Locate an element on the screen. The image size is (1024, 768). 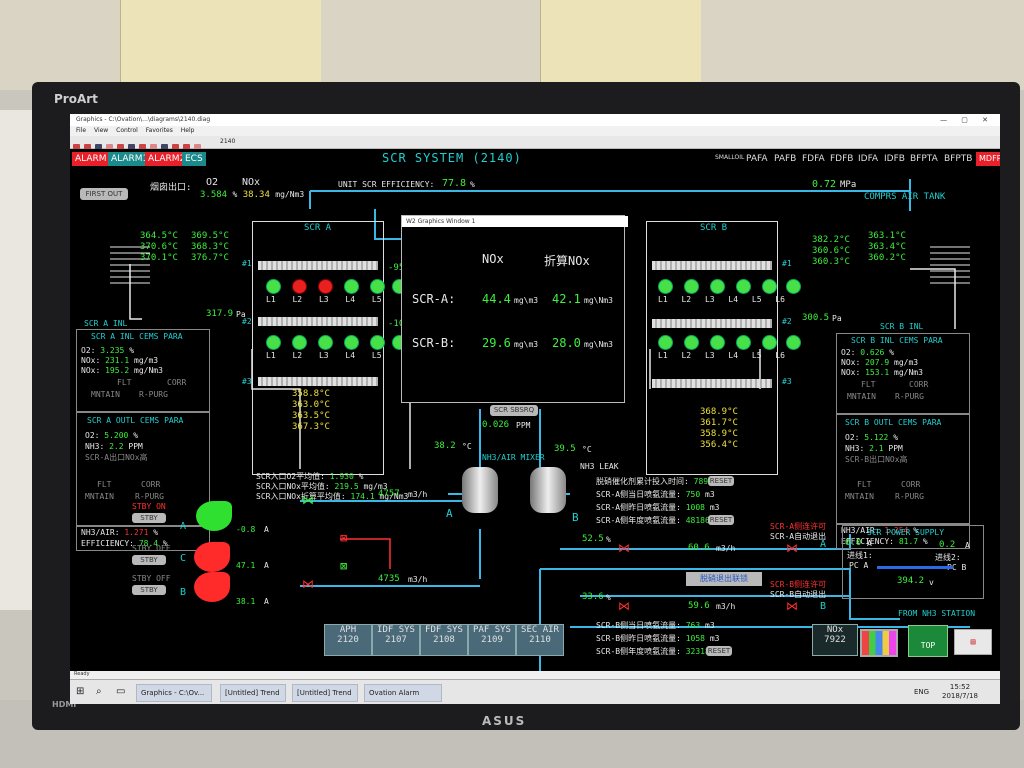
permit-a-valve-icon: ⋈ is located at coordinates (792, 548).